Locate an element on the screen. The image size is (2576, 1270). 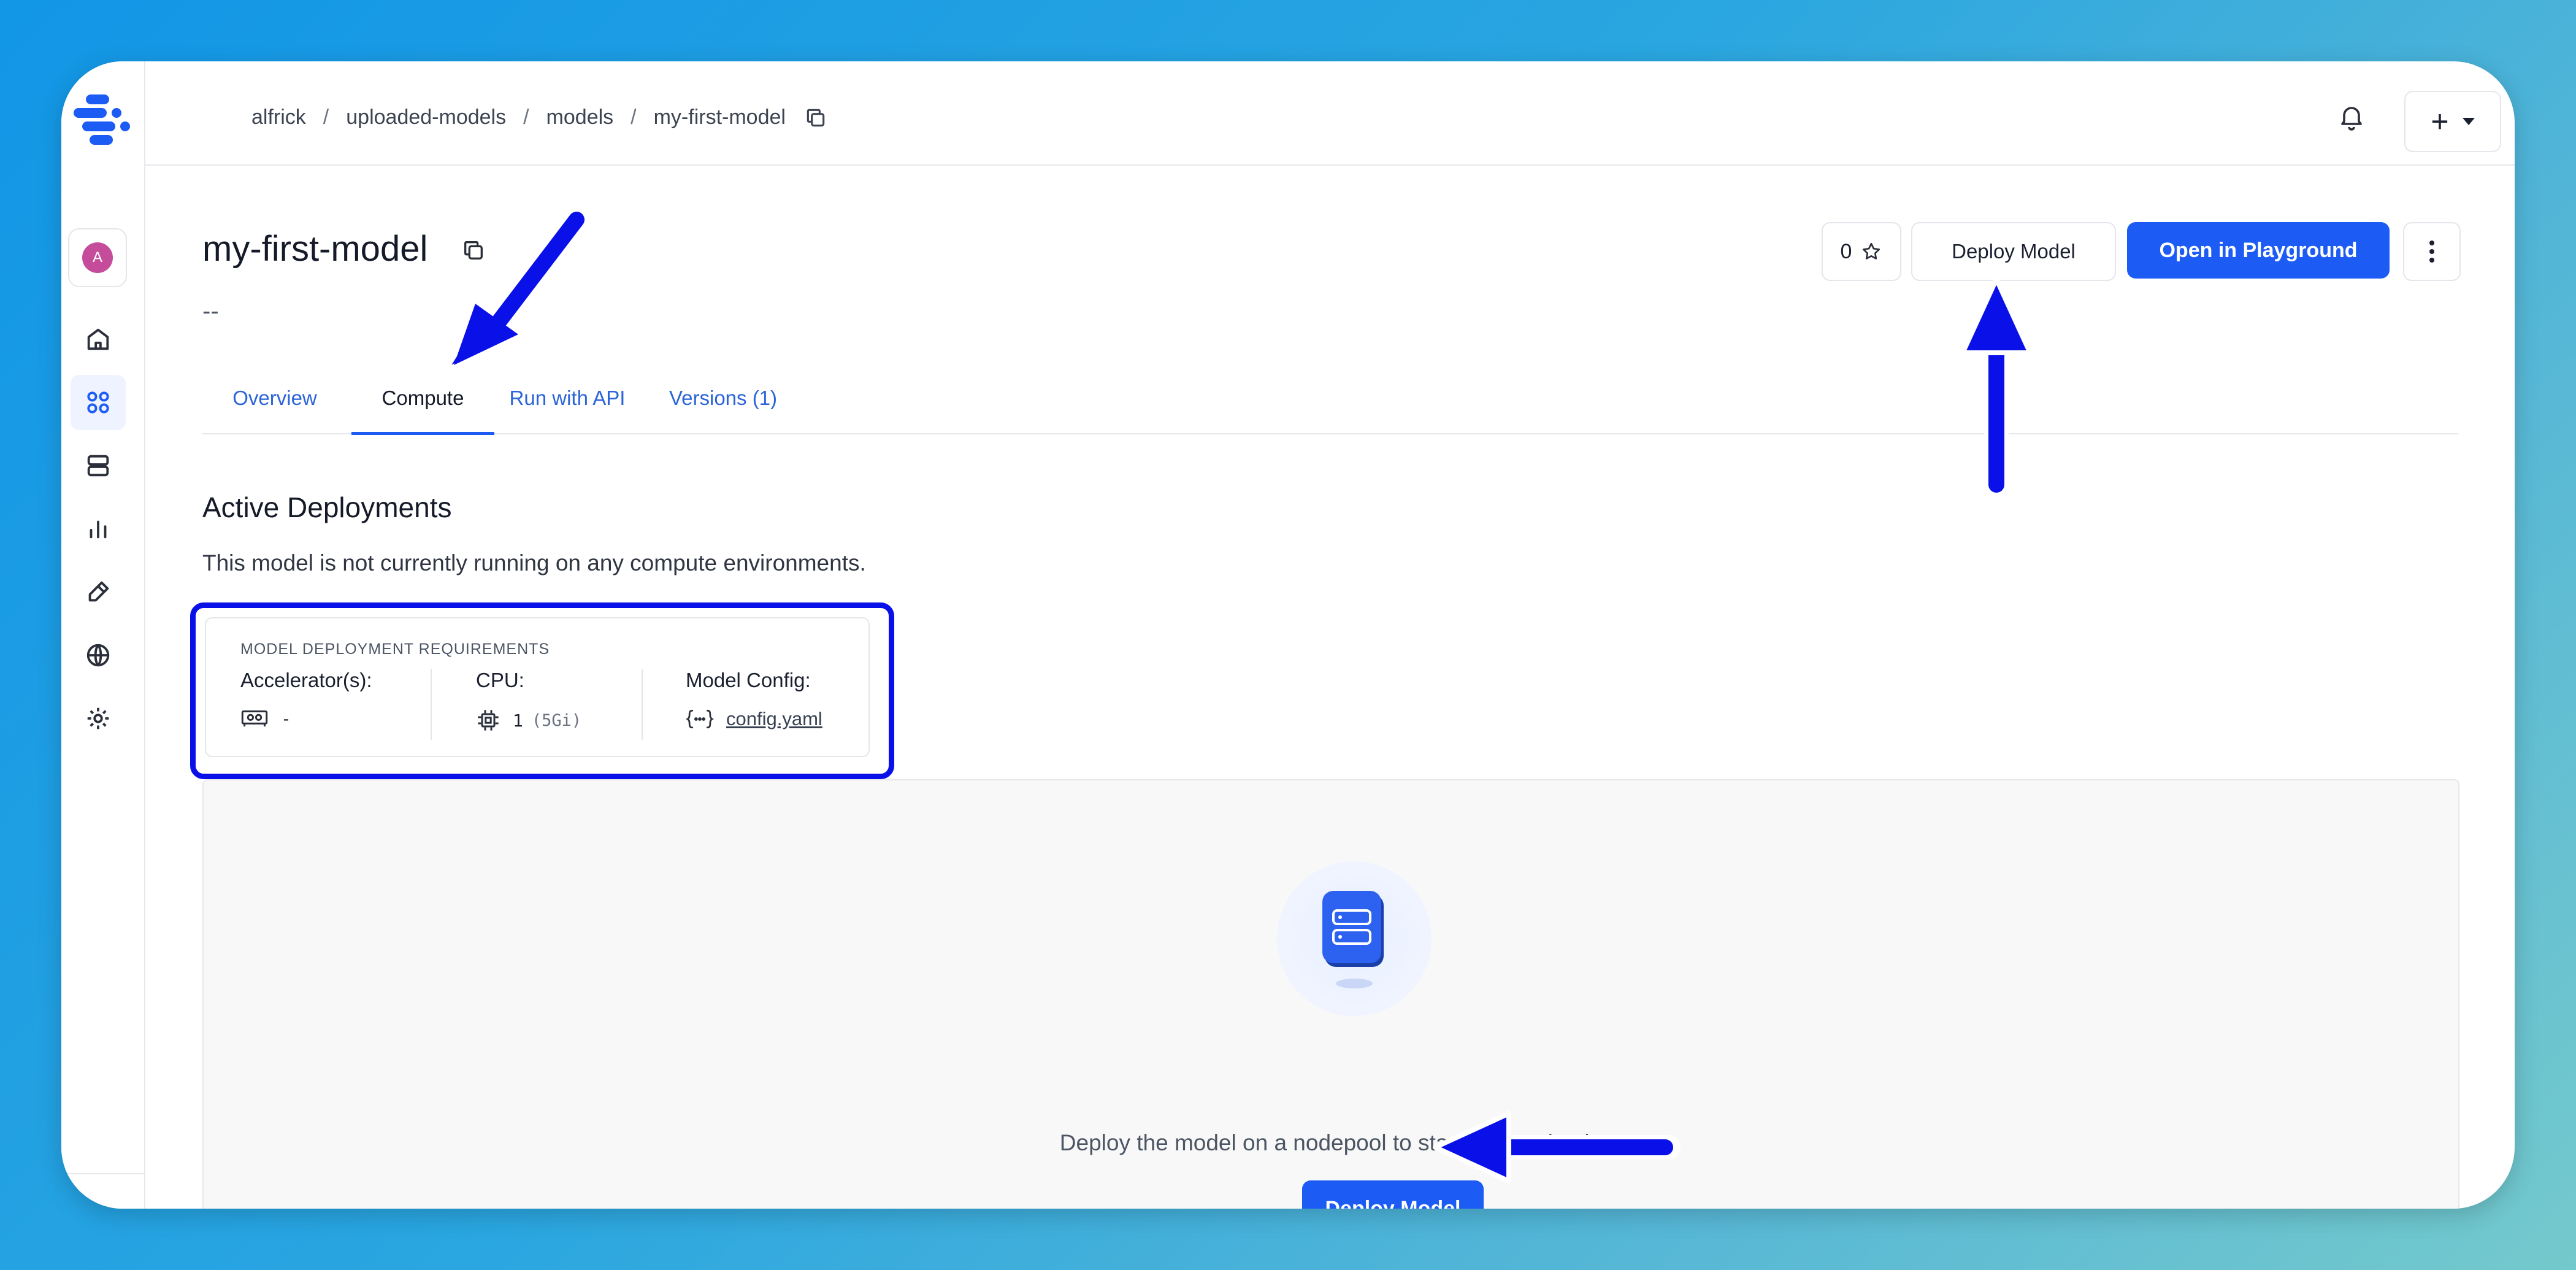
copy-icon is located at coordinates (815, 117).